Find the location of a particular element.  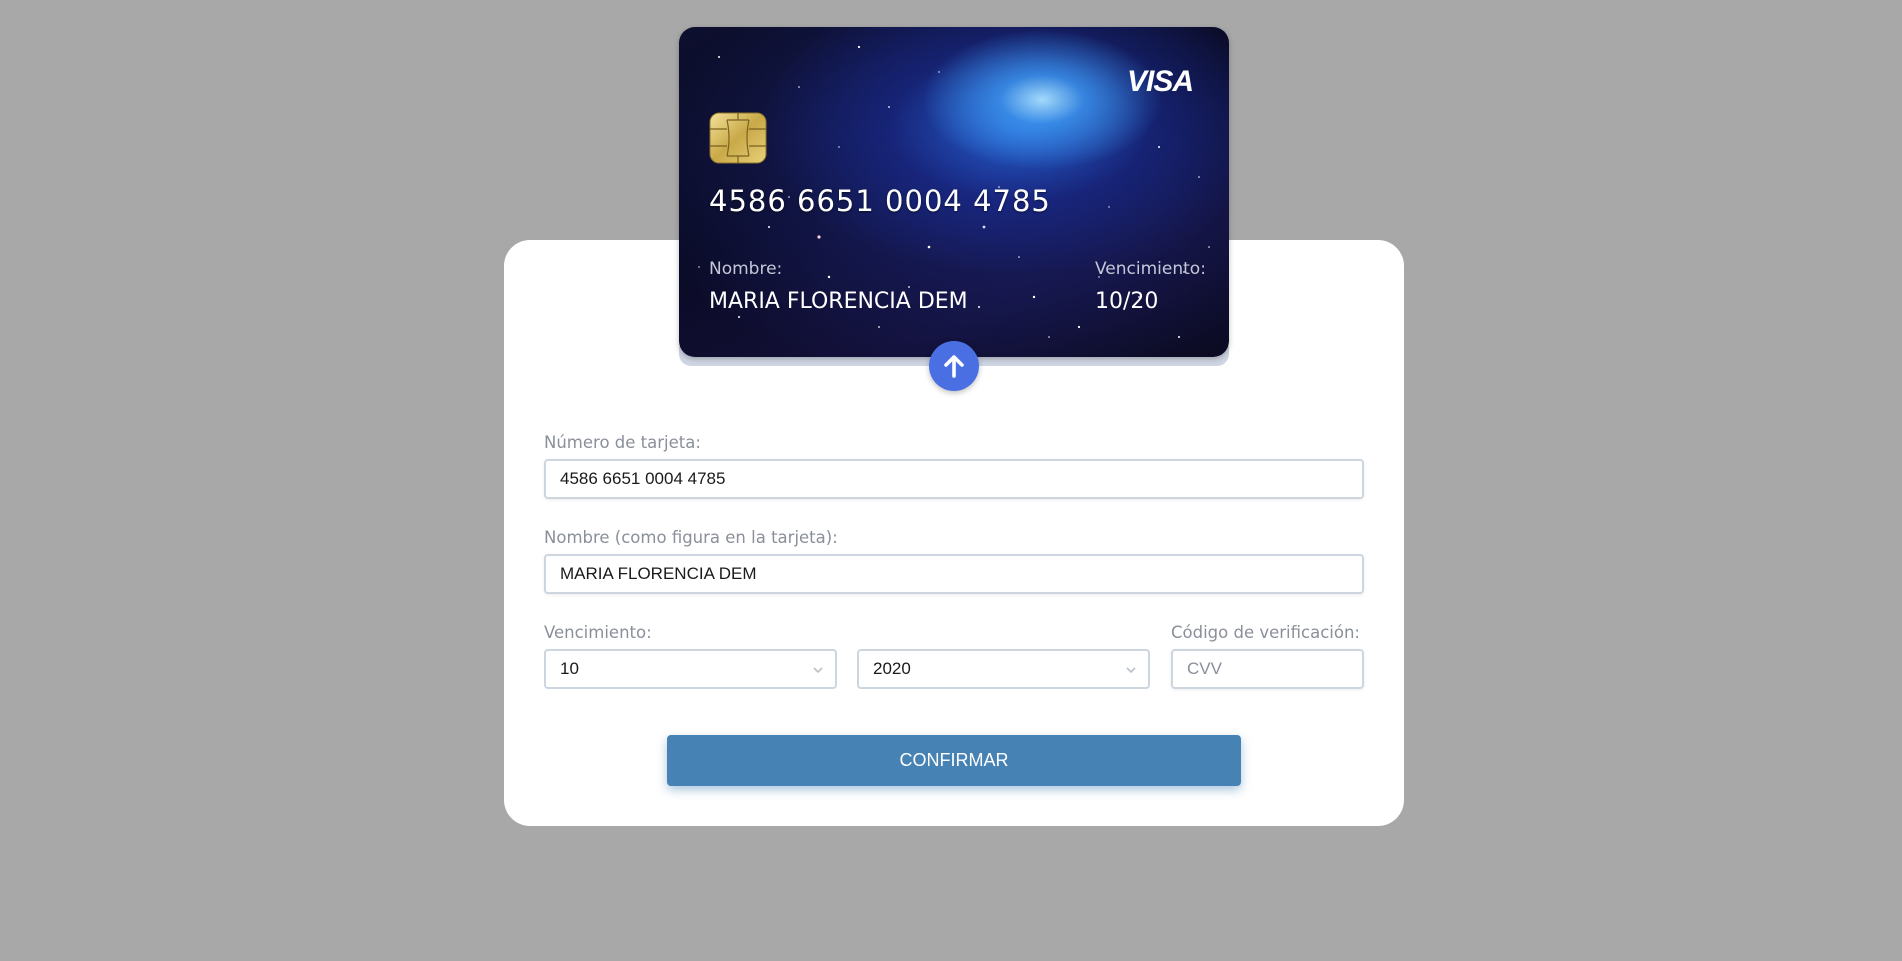

card-name-label: Nombre: is located at coordinates (746, 269).